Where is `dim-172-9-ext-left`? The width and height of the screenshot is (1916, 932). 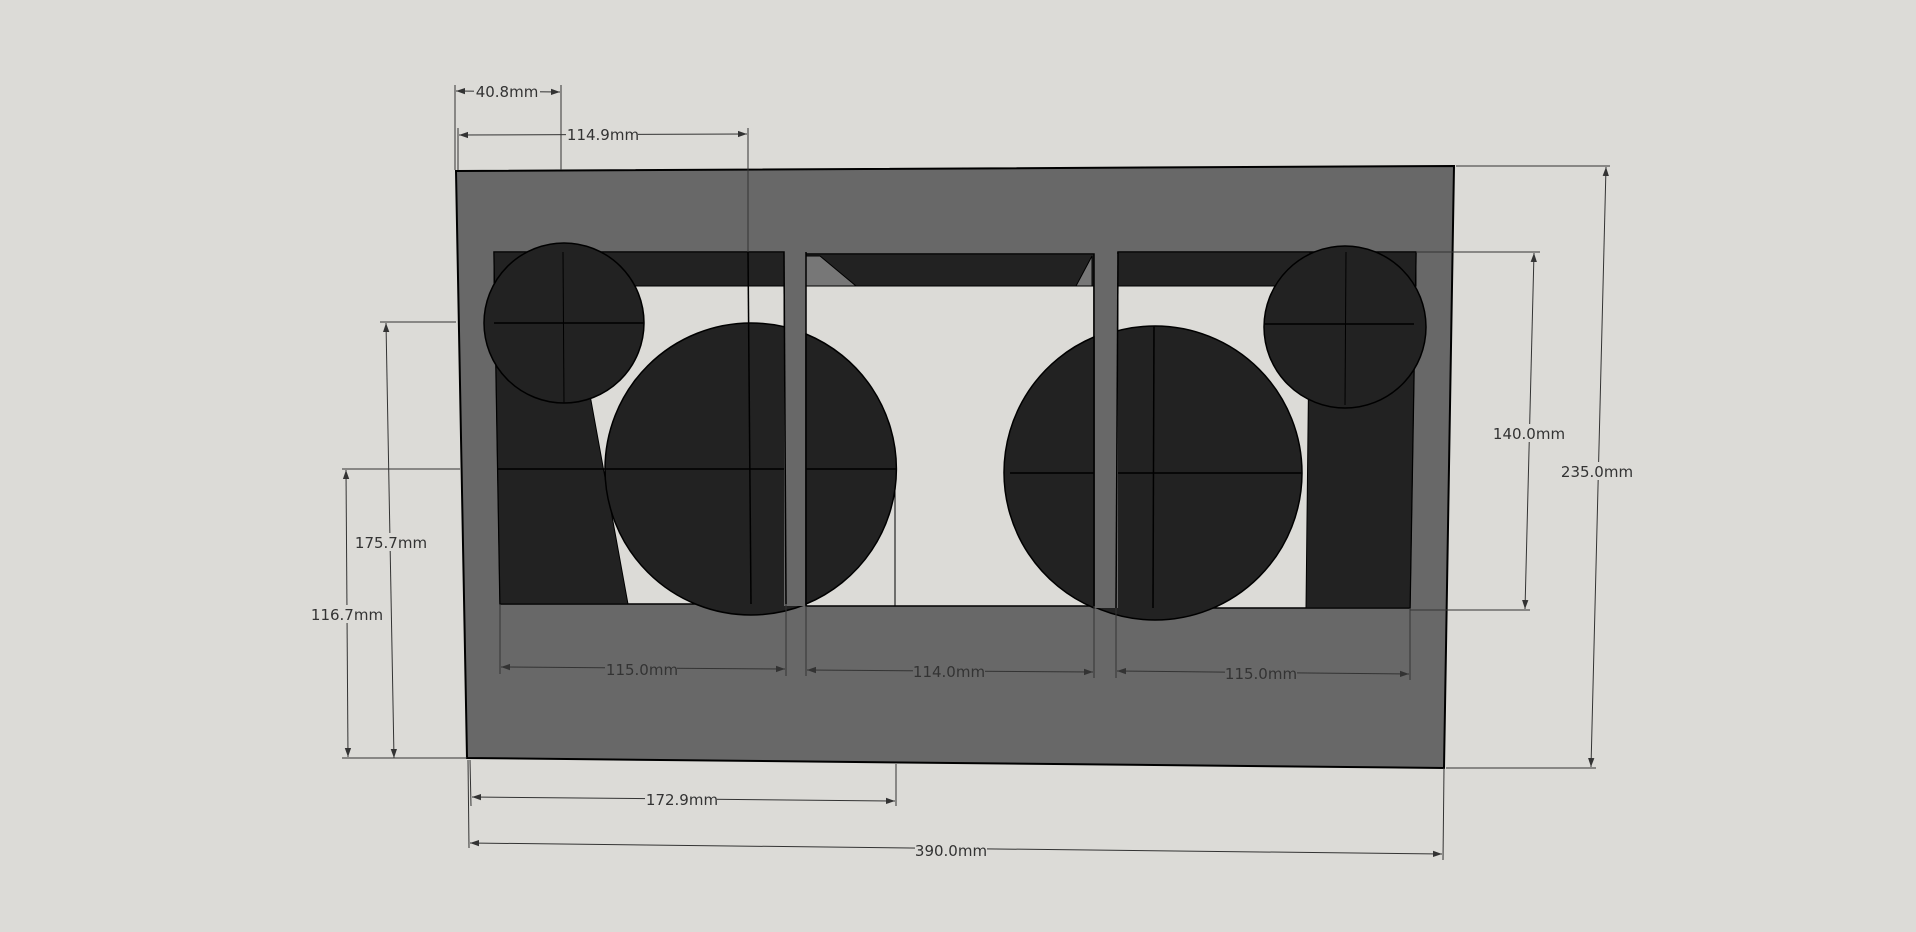 dim-172-9-ext-left is located at coordinates (470, 783).